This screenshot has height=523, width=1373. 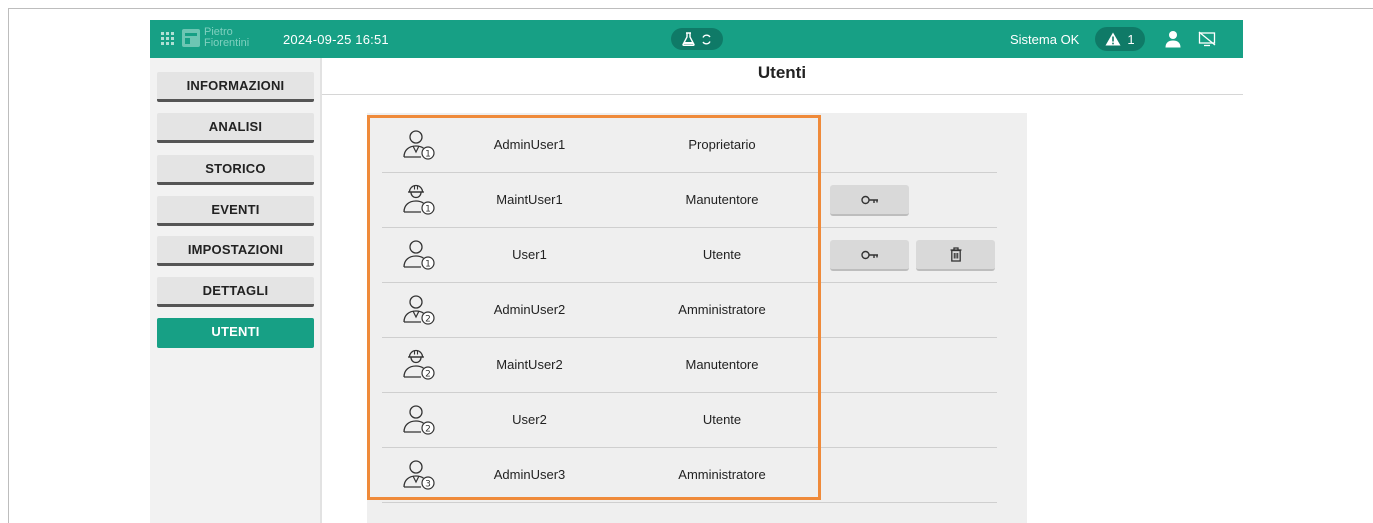 I want to click on user-name: AdminUser3, so click(x=529, y=474).